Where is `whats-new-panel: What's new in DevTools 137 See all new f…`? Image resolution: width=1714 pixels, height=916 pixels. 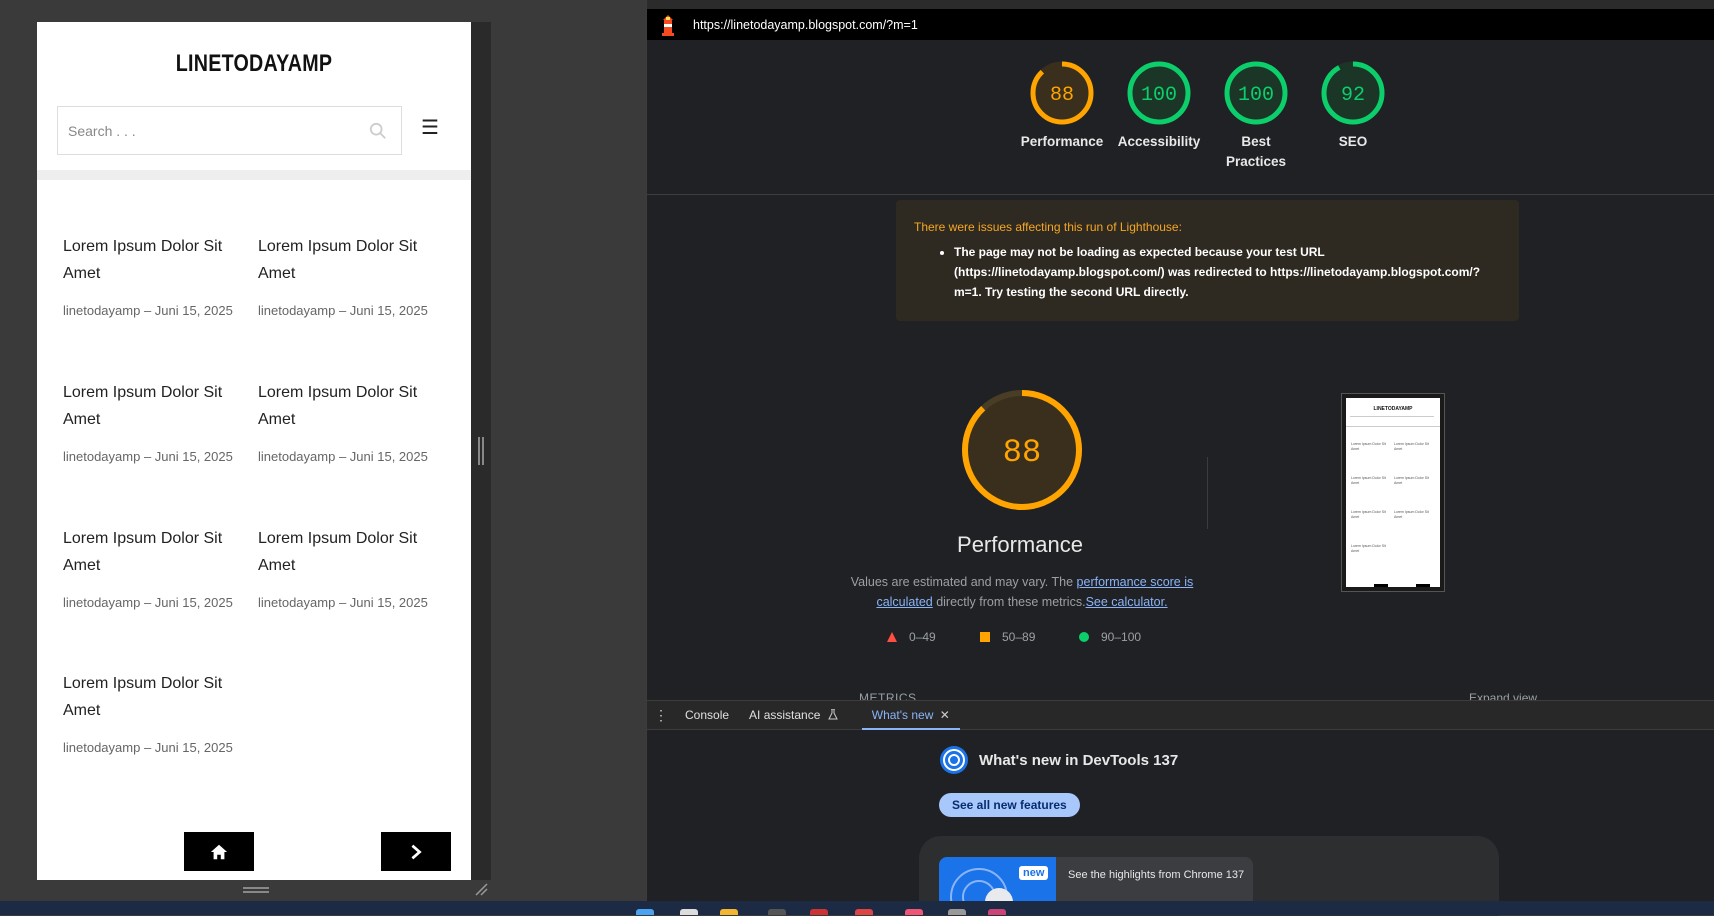
whats-new-panel: What's new in DevTools 137 See all new f… is located at coordinates (1180, 823).